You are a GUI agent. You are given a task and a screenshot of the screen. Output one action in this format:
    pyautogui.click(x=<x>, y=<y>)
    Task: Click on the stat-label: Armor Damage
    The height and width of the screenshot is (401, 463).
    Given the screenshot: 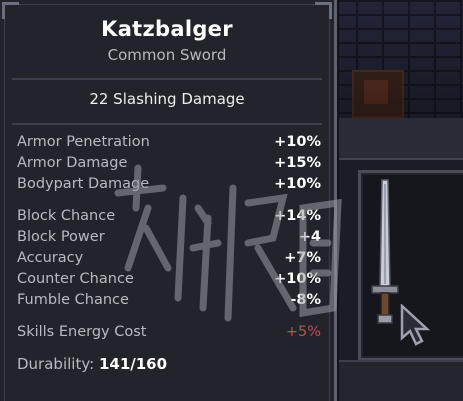 What is the action you would take?
    pyautogui.click(x=72, y=163)
    